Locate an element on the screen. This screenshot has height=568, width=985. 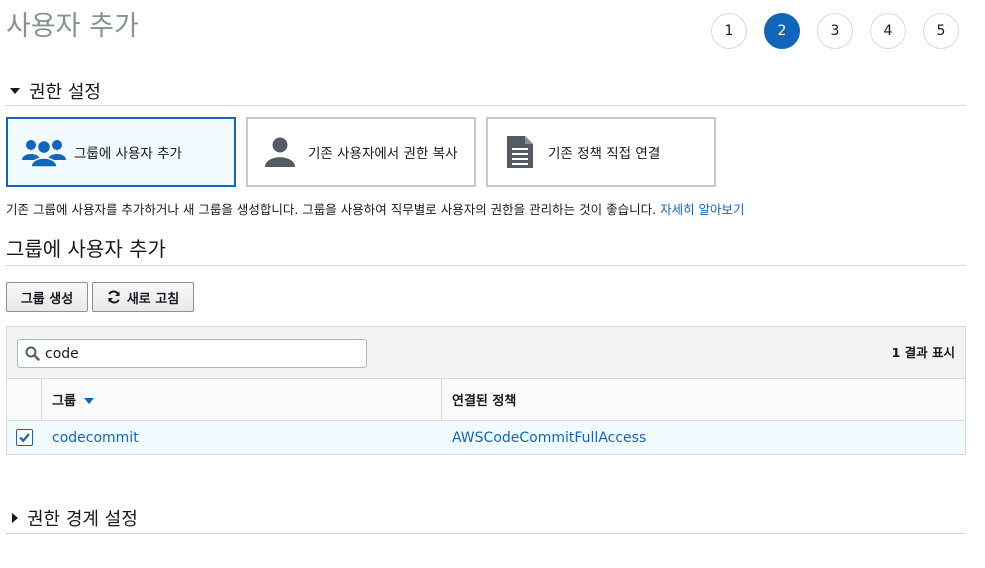
refresh-label: 새로 고침 is located at coordinates (153, 299).